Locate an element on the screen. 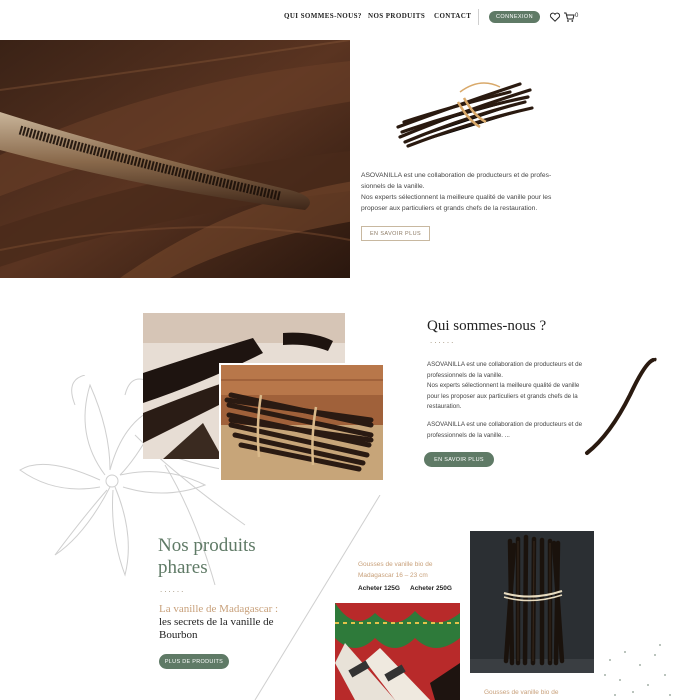 The height and width of the screenshot is (700, 700). product-2-image is located at coordinates (532, 602).